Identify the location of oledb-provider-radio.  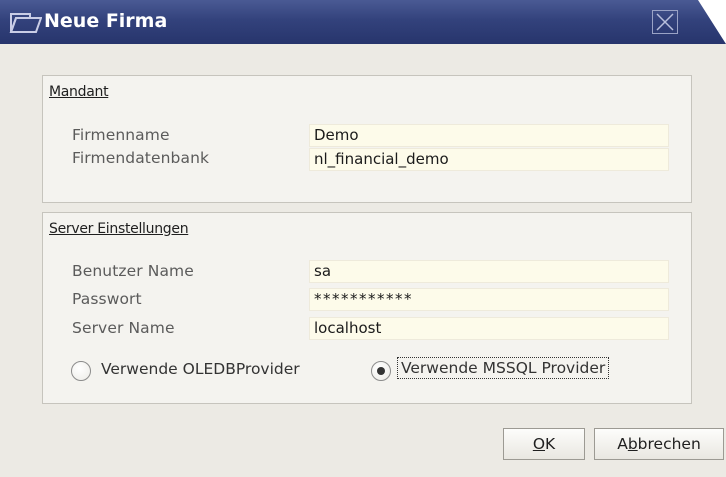
(81, 371).